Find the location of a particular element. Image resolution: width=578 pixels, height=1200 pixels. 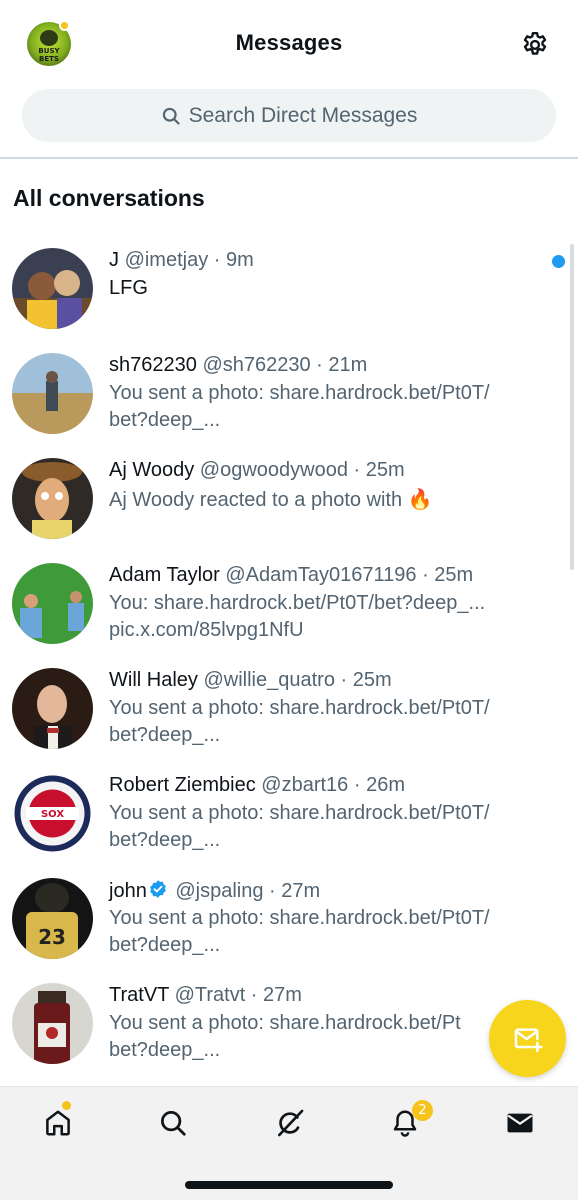

home-icon is located at coordinates (58, 1123).